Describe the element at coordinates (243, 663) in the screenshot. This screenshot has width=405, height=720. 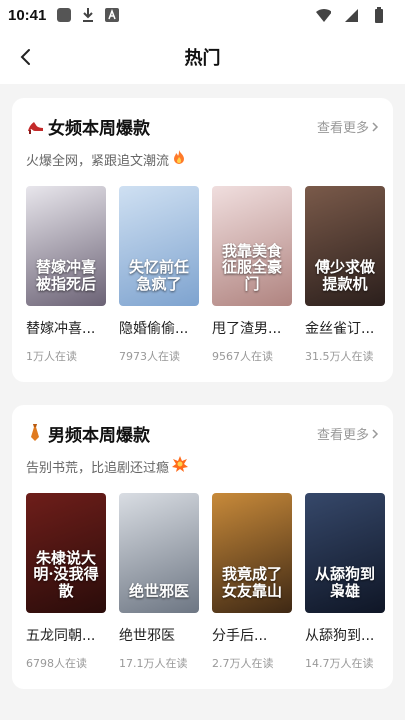
I see `book-readers: 2.7万人在读` at that location.